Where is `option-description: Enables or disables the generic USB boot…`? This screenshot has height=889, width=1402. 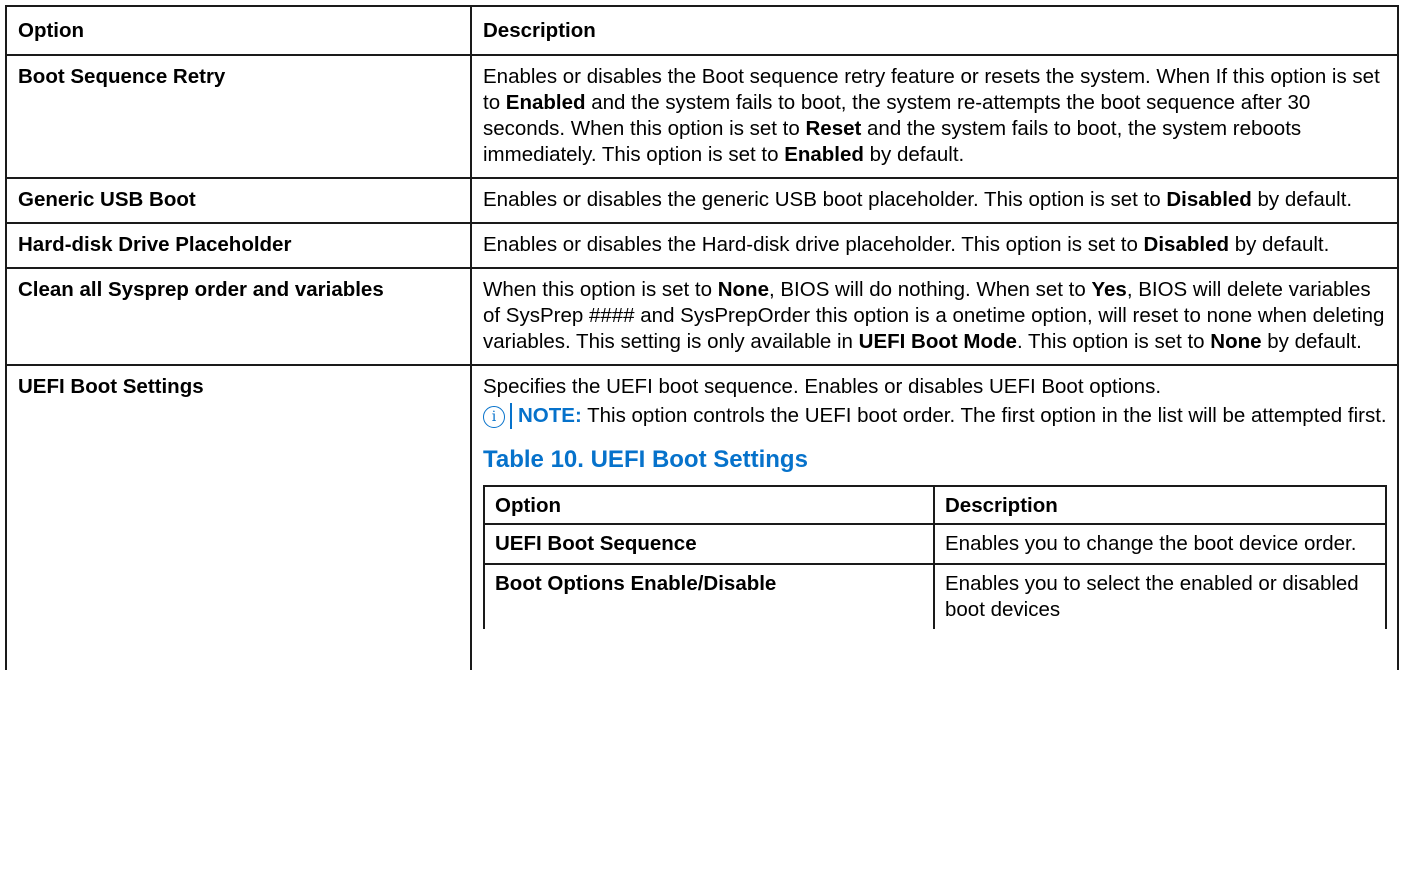 option-description: Enables or disables the generic USB boot… is located at coordinates (934, 200).